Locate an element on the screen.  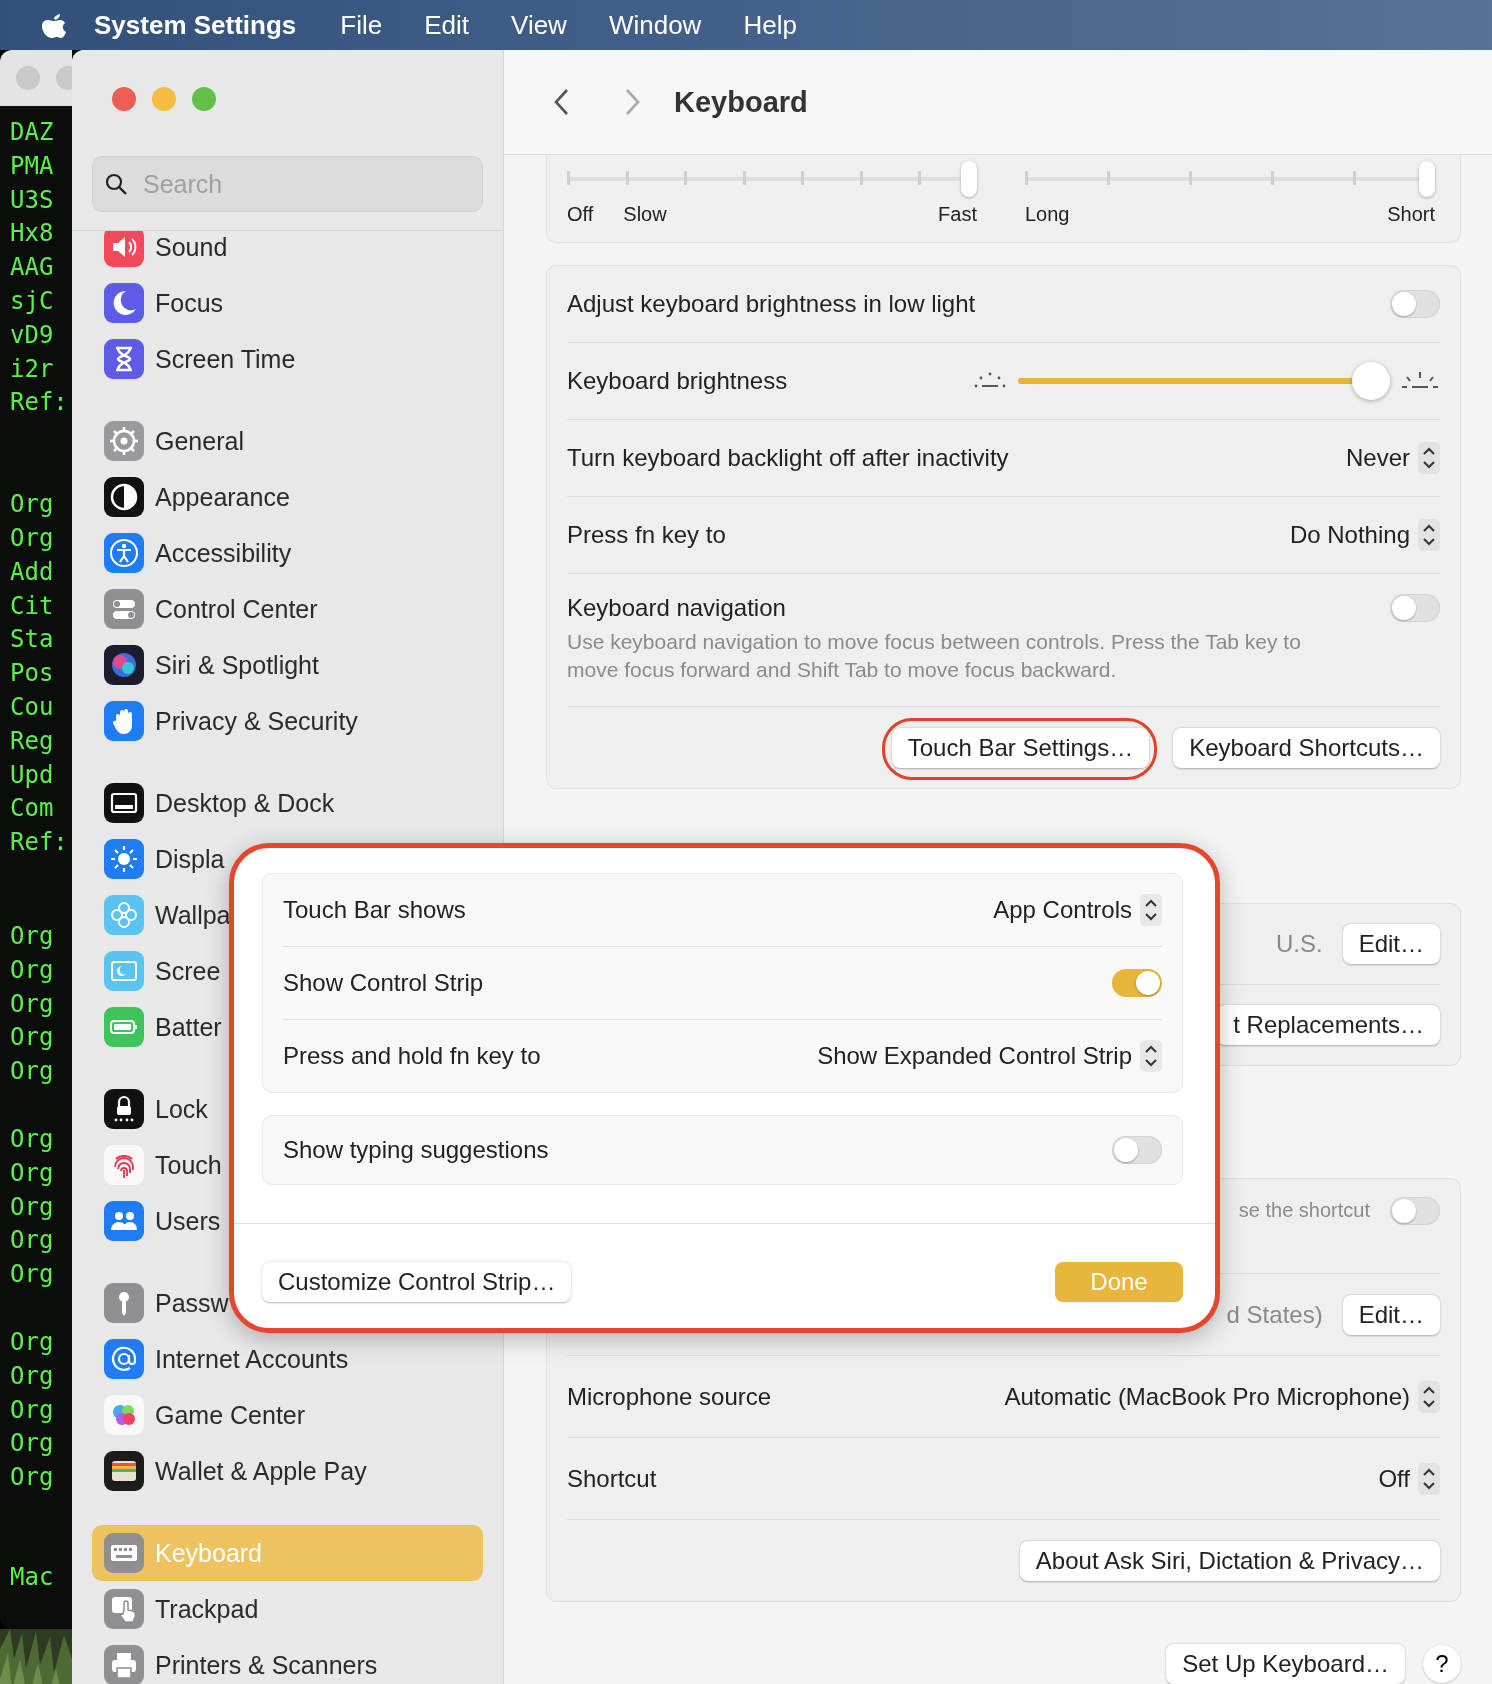
terminal-line: Pos is located at coordinates (32, 674).